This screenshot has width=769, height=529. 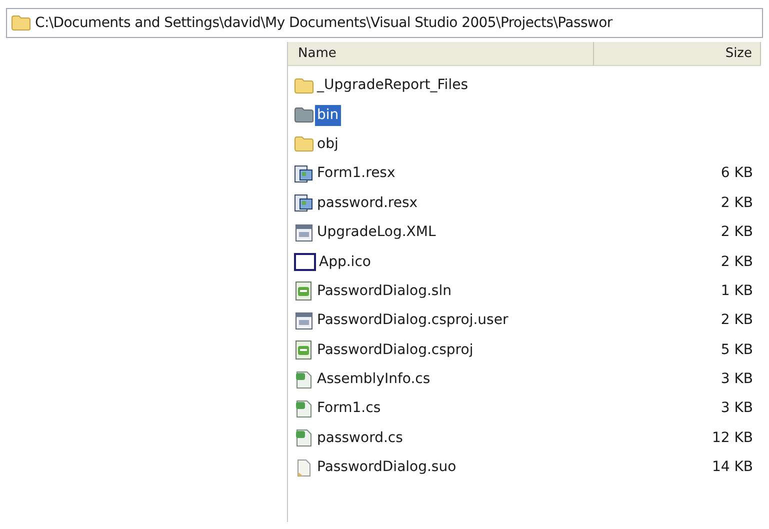 I want to click on file-name: PasswordDialog.csproj.user, so click(x=413, y=320).